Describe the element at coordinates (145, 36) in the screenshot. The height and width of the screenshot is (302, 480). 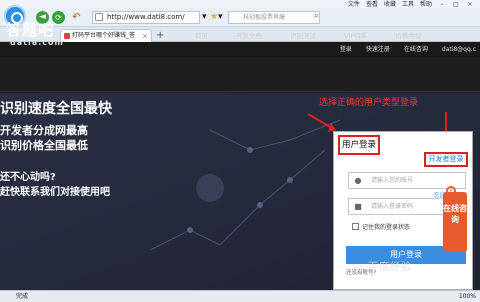
I see `tab-close-icon: ×` at that location.